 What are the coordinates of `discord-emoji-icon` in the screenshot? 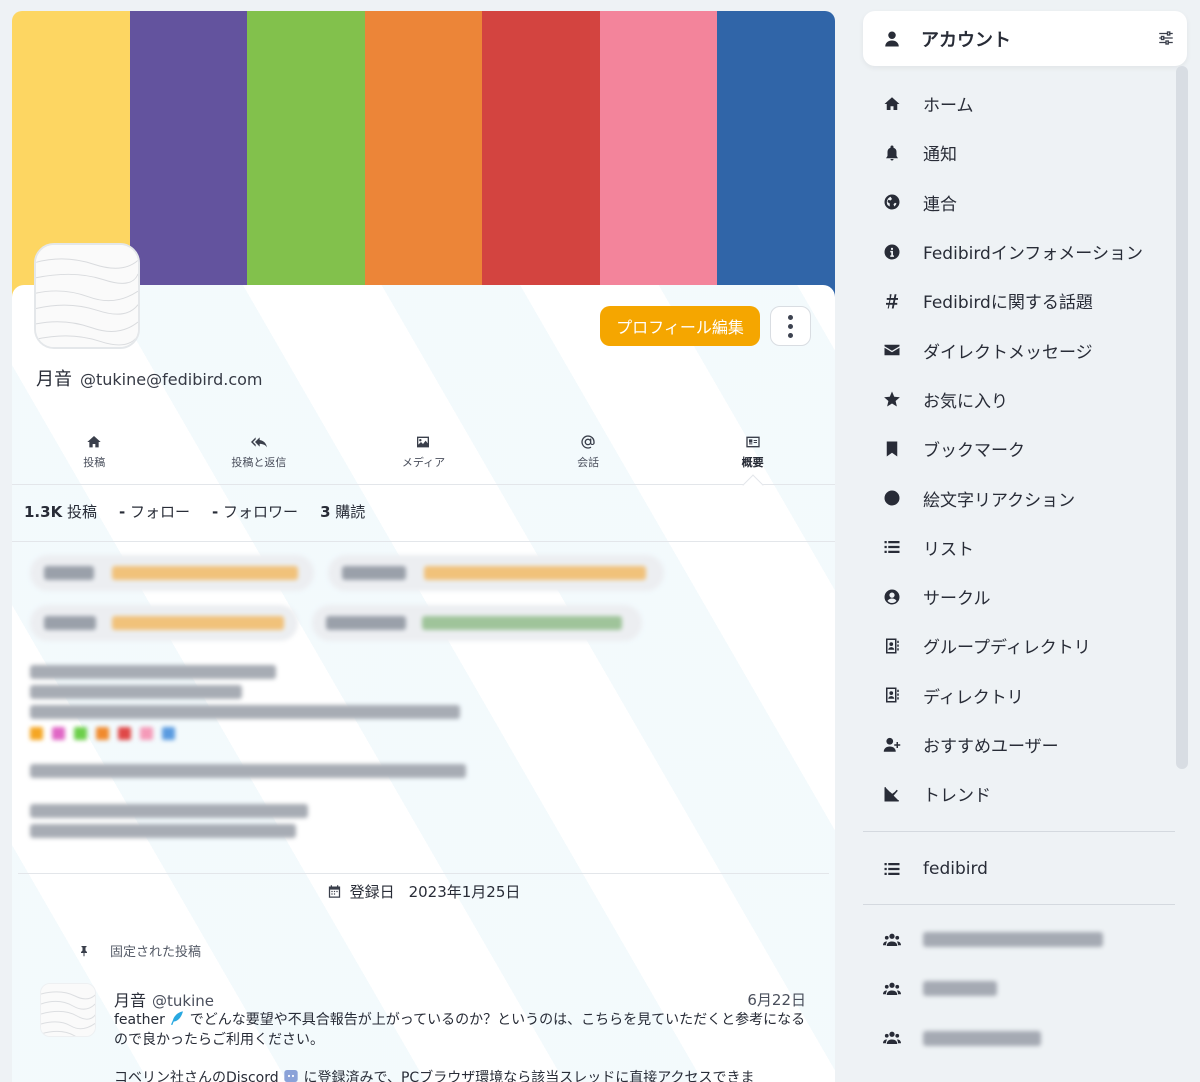 It's located at (291, 1076).